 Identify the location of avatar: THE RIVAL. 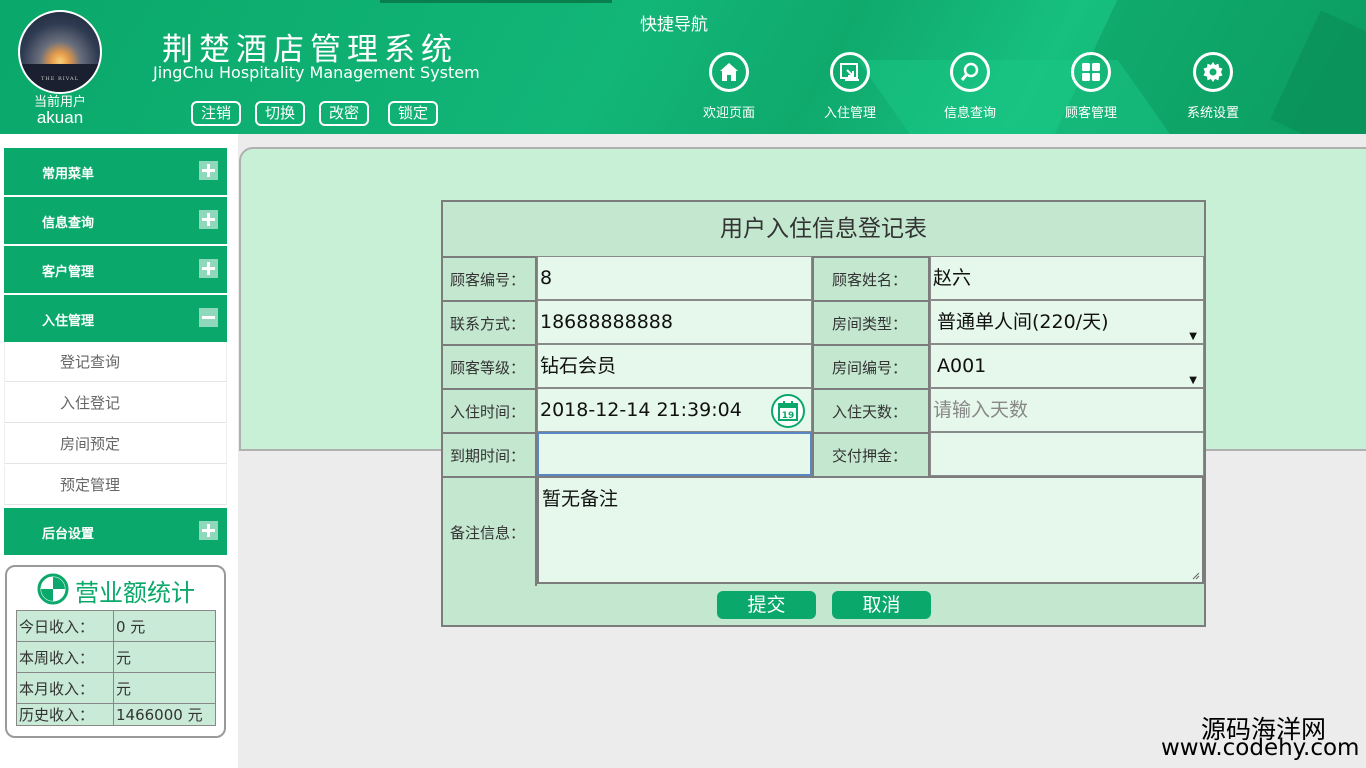
(60, 52).